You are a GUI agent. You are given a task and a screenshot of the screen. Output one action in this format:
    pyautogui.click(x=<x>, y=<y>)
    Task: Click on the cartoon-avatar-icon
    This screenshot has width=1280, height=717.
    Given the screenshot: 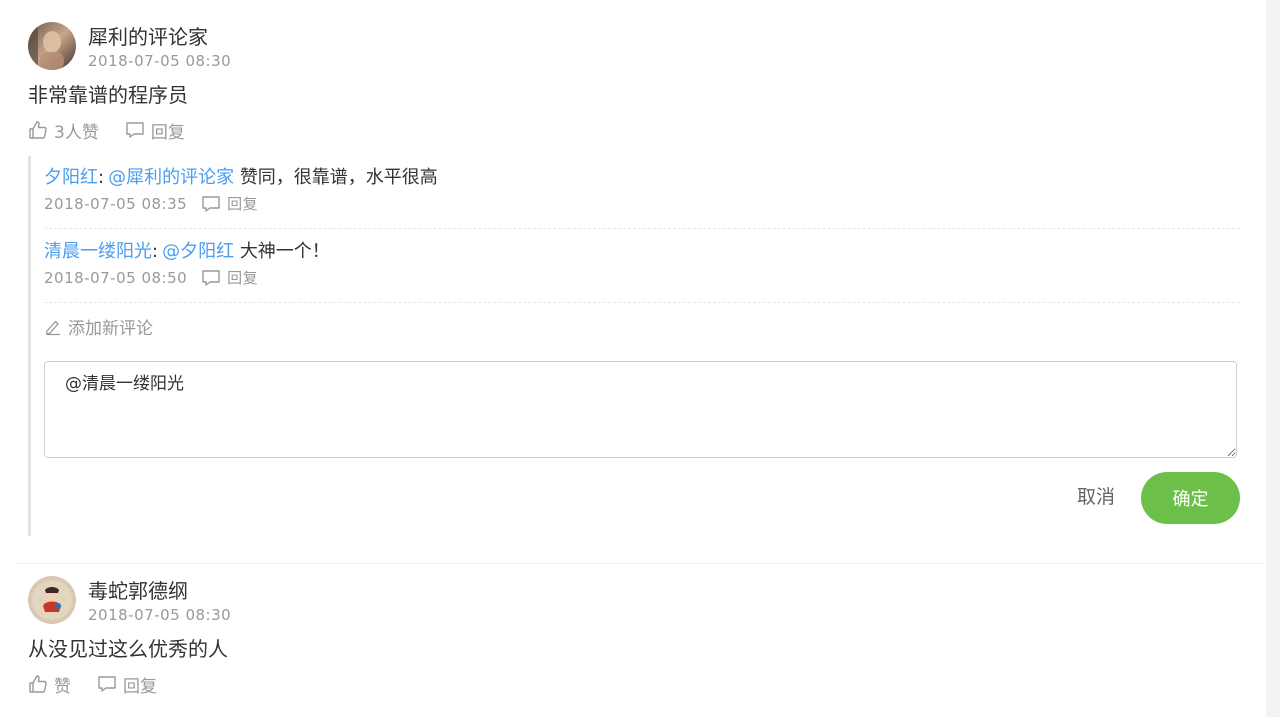 What is the action you would take?
    pyautogui.click(x=52, y=600)
    